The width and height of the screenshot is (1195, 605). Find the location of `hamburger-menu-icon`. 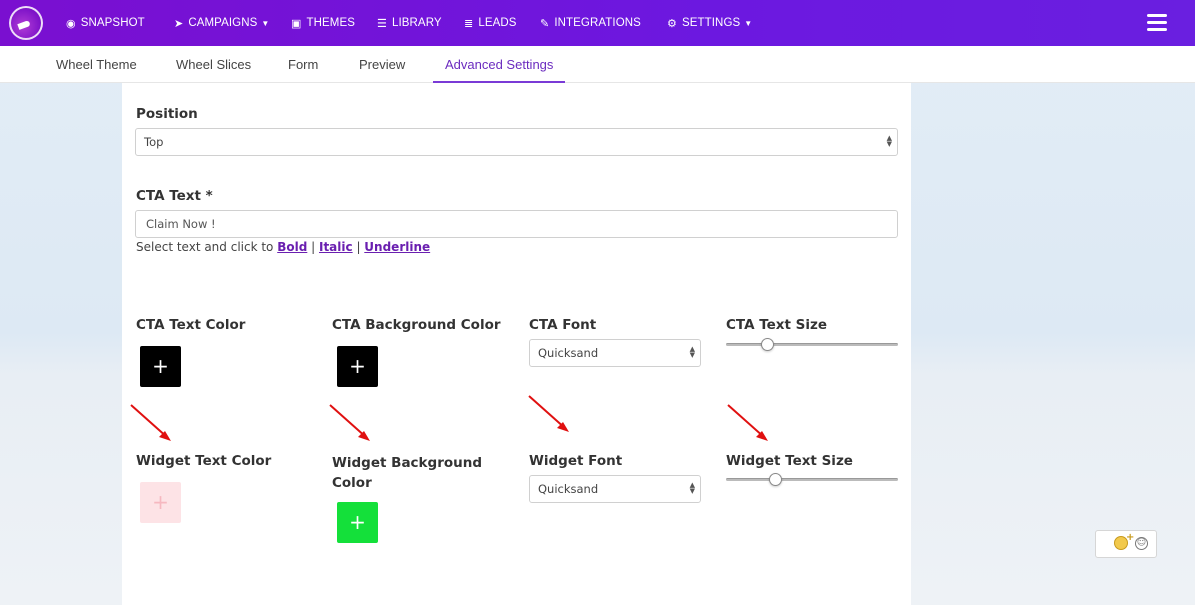

hamburger-menu-icon is located at coordinates (1157, 23).